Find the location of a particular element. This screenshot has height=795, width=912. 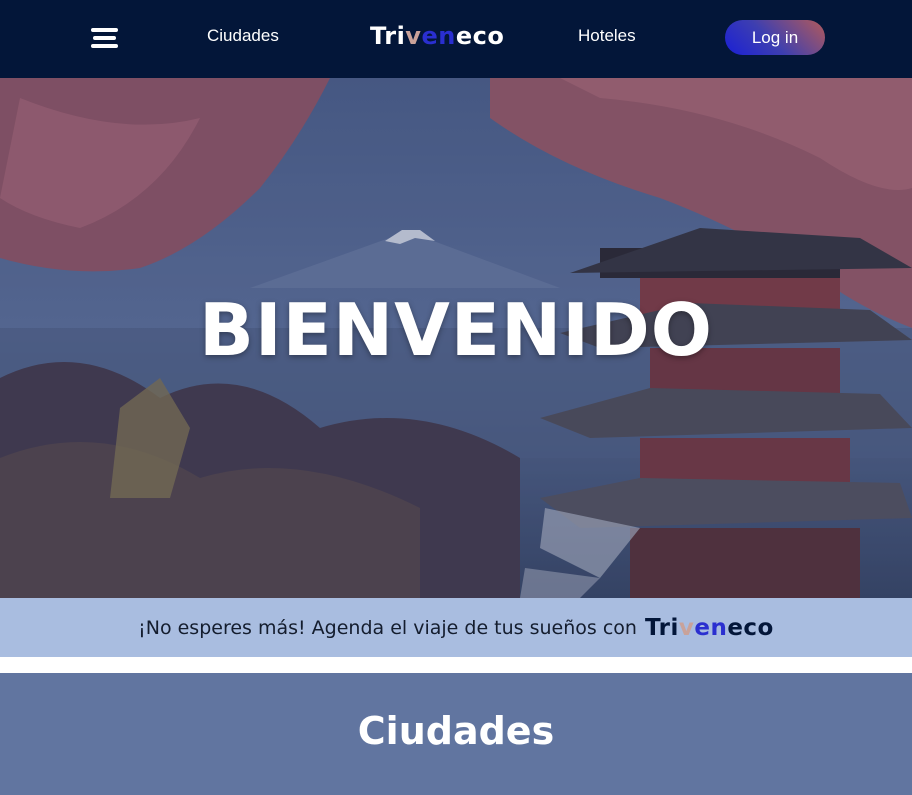

top-navbar: Ciudades Triveneco Hoteles Log in is located at coordinates (456, 39).